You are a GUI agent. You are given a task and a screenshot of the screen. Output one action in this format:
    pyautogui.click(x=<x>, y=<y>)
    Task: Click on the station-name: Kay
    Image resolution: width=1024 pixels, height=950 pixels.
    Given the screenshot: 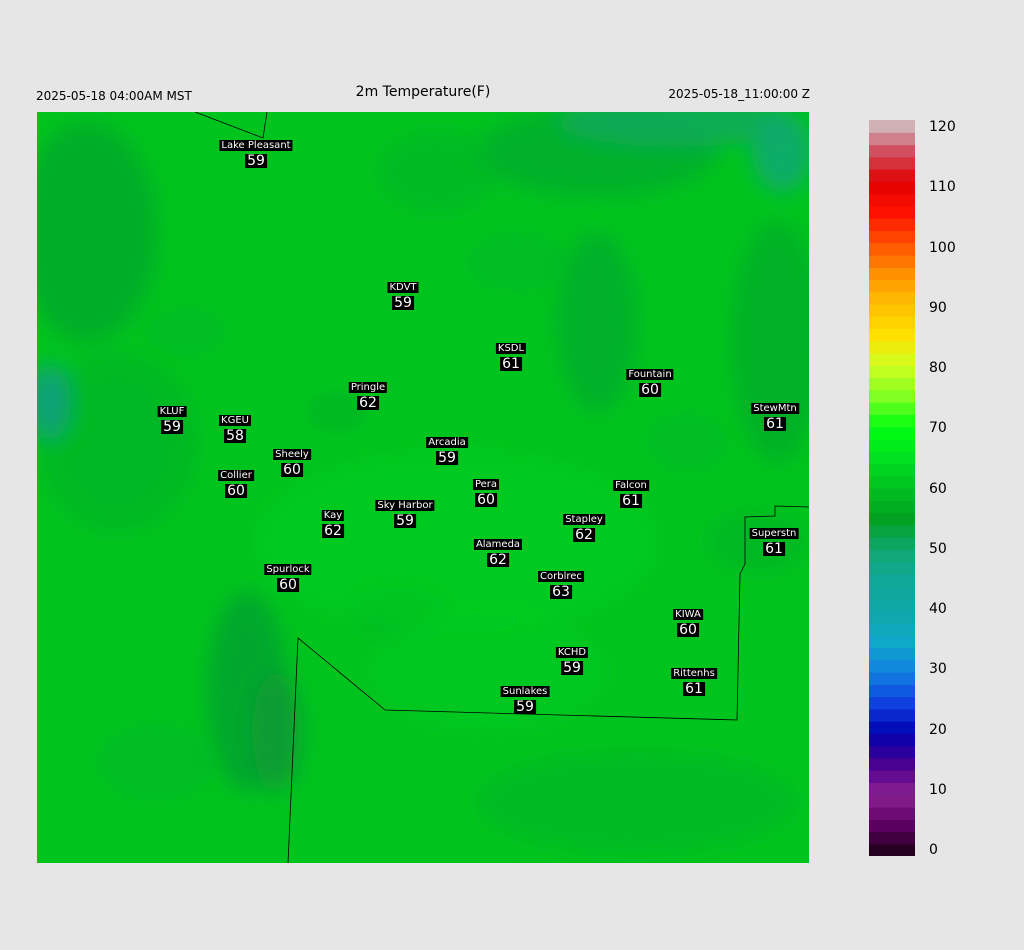 What is the action you would take?
    pyautogui.click(x=333, y=515)
    